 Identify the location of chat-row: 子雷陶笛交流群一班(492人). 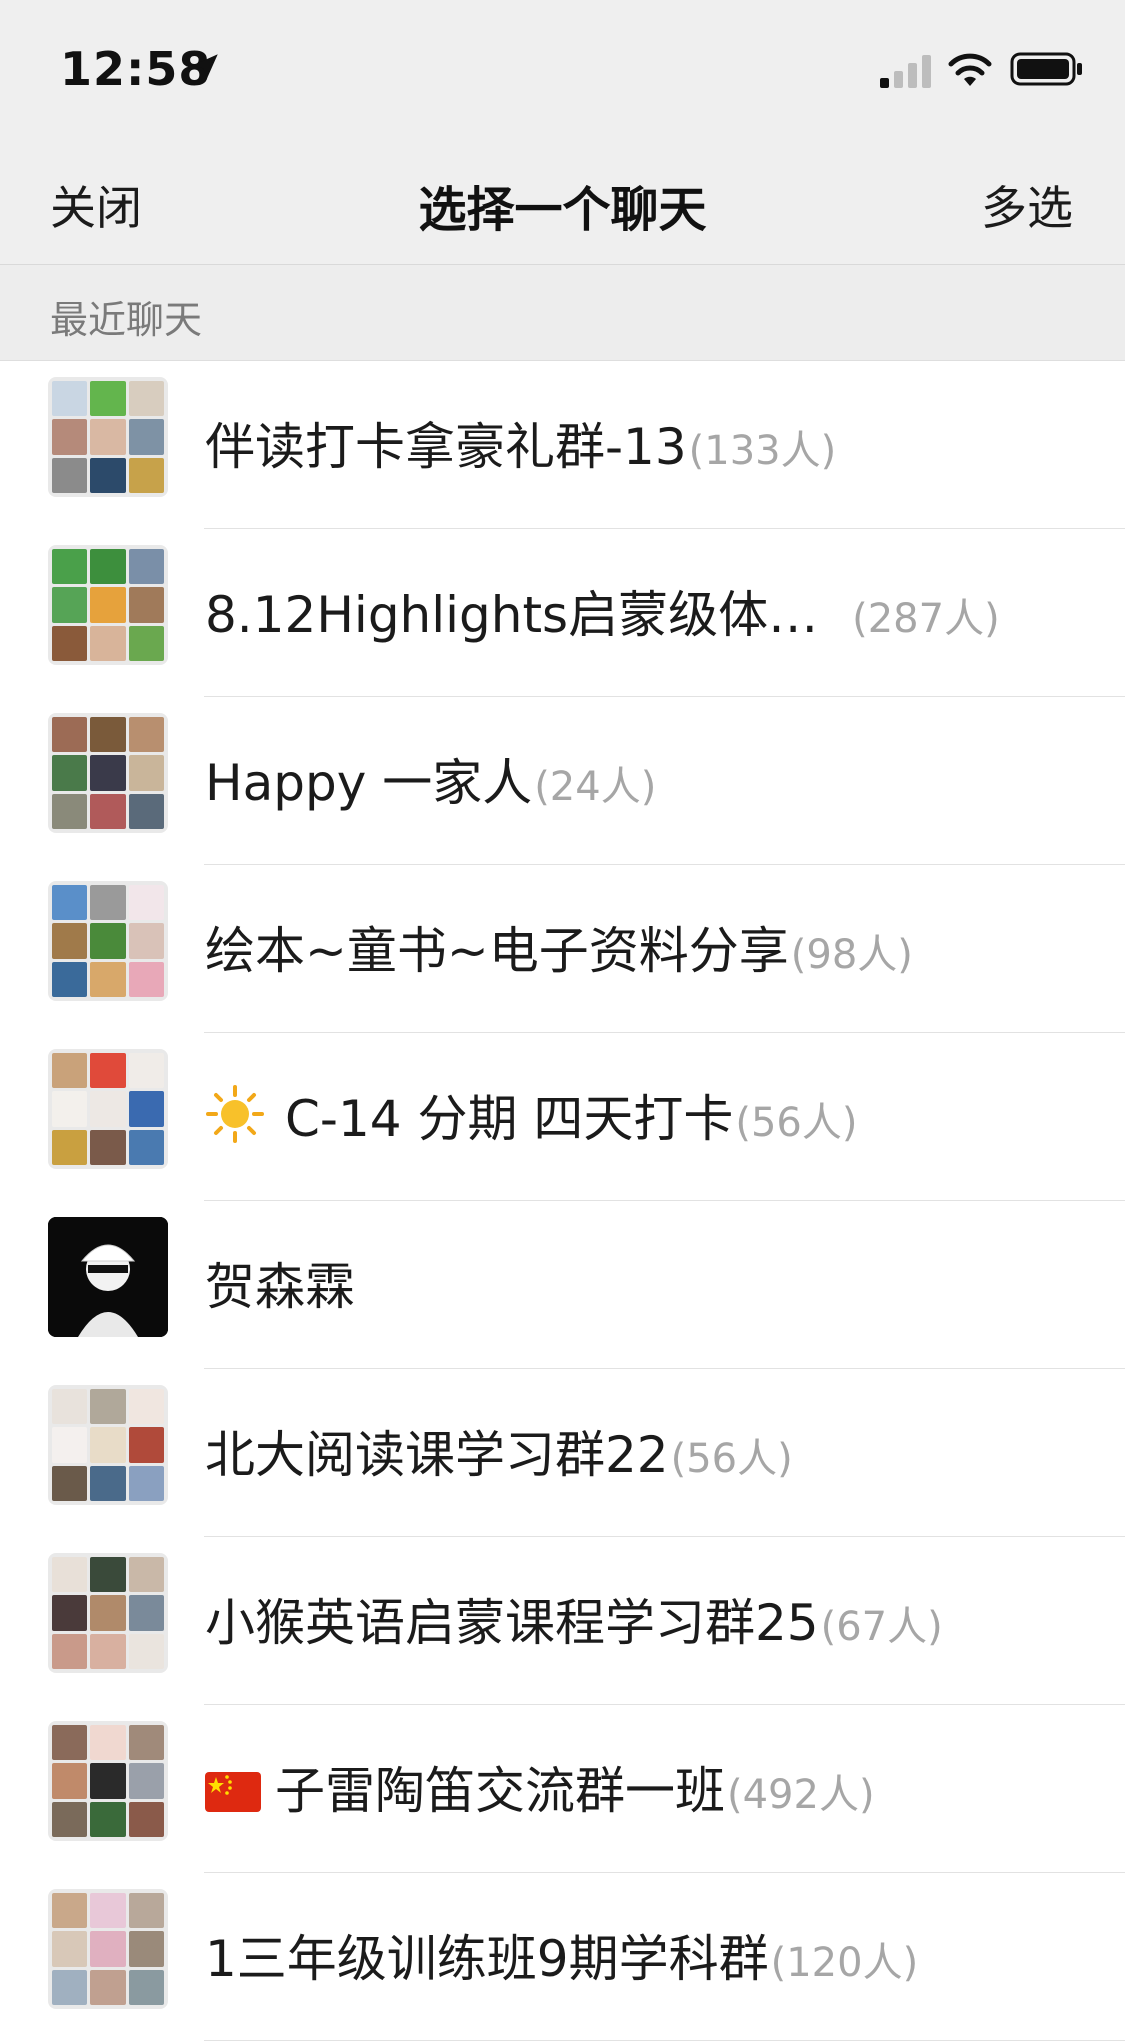
(562, 1789).